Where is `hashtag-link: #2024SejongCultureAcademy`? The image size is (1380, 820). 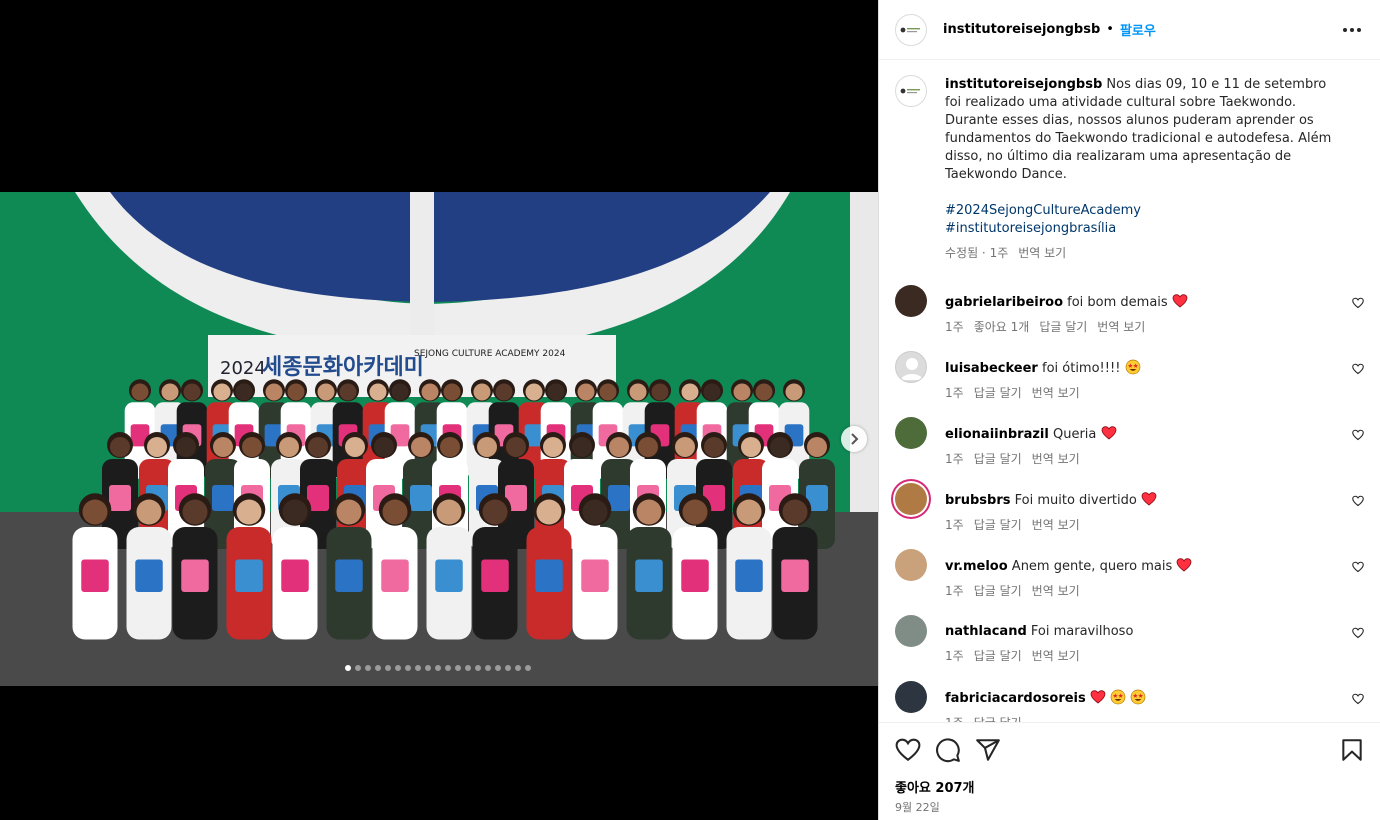
hashtag-link: #2024SejongCultureAcademy is located at coordinates (1138, 211).